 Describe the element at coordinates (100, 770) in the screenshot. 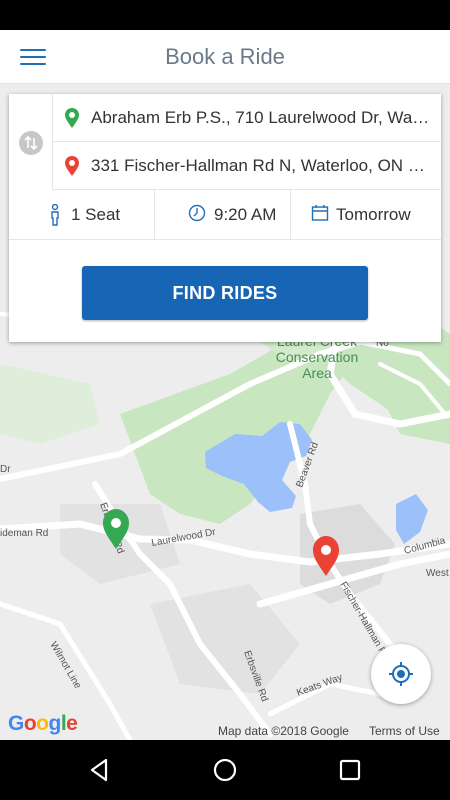

I see `back-triangle-icon` at that location.